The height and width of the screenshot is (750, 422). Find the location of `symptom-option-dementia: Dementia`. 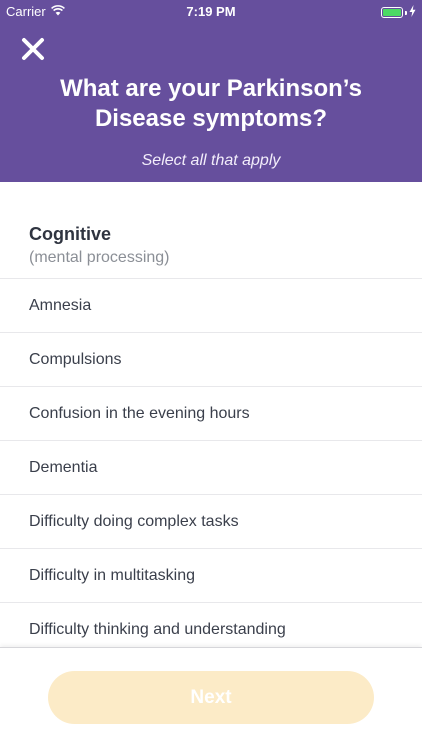

symptom-option-dementia: Dementia is located at coordinates (211, 468).